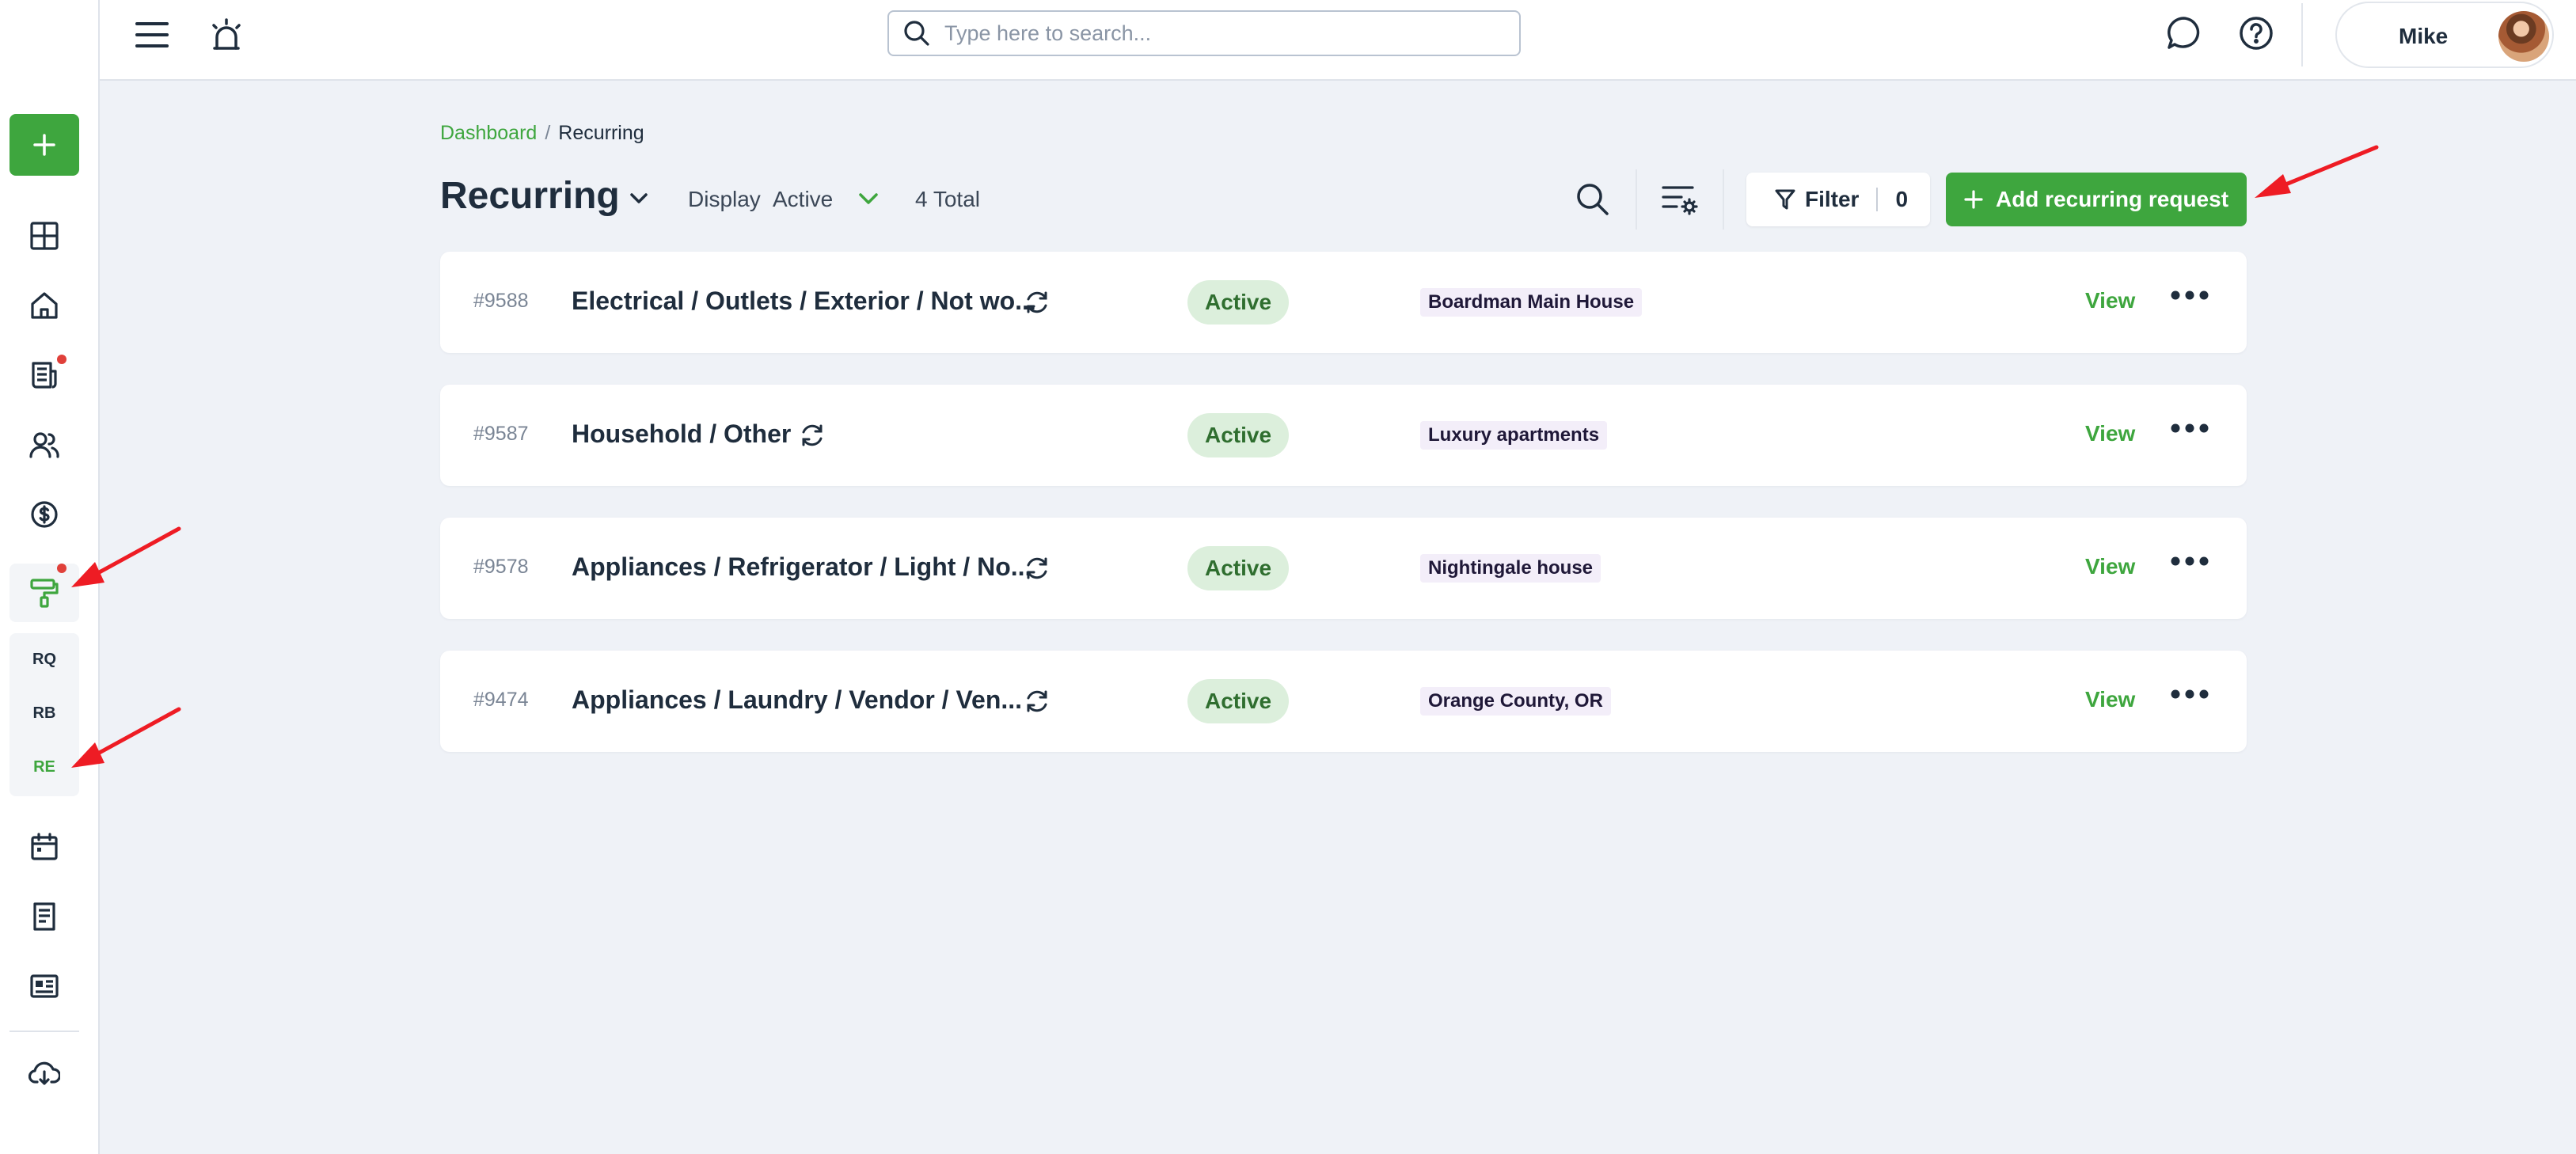 The width and height of the screenshot is (2576, 1154). What do you see at coordinates (44, 236) in the screenshot?
I see `dashboard-icon` at bounding box center [44, 236].